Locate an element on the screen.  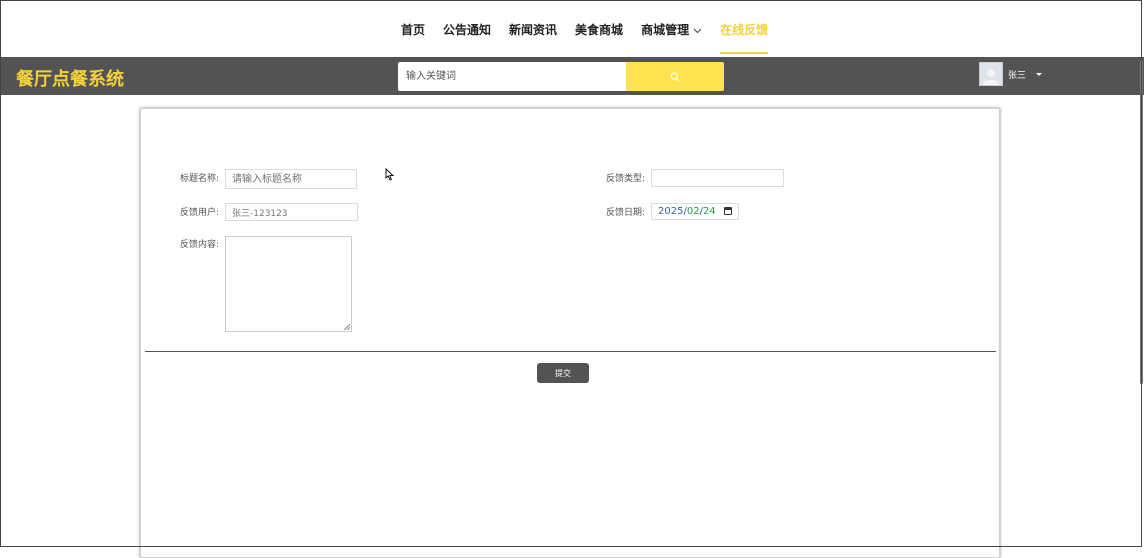
search-icon is located at coordinates (675, 76).